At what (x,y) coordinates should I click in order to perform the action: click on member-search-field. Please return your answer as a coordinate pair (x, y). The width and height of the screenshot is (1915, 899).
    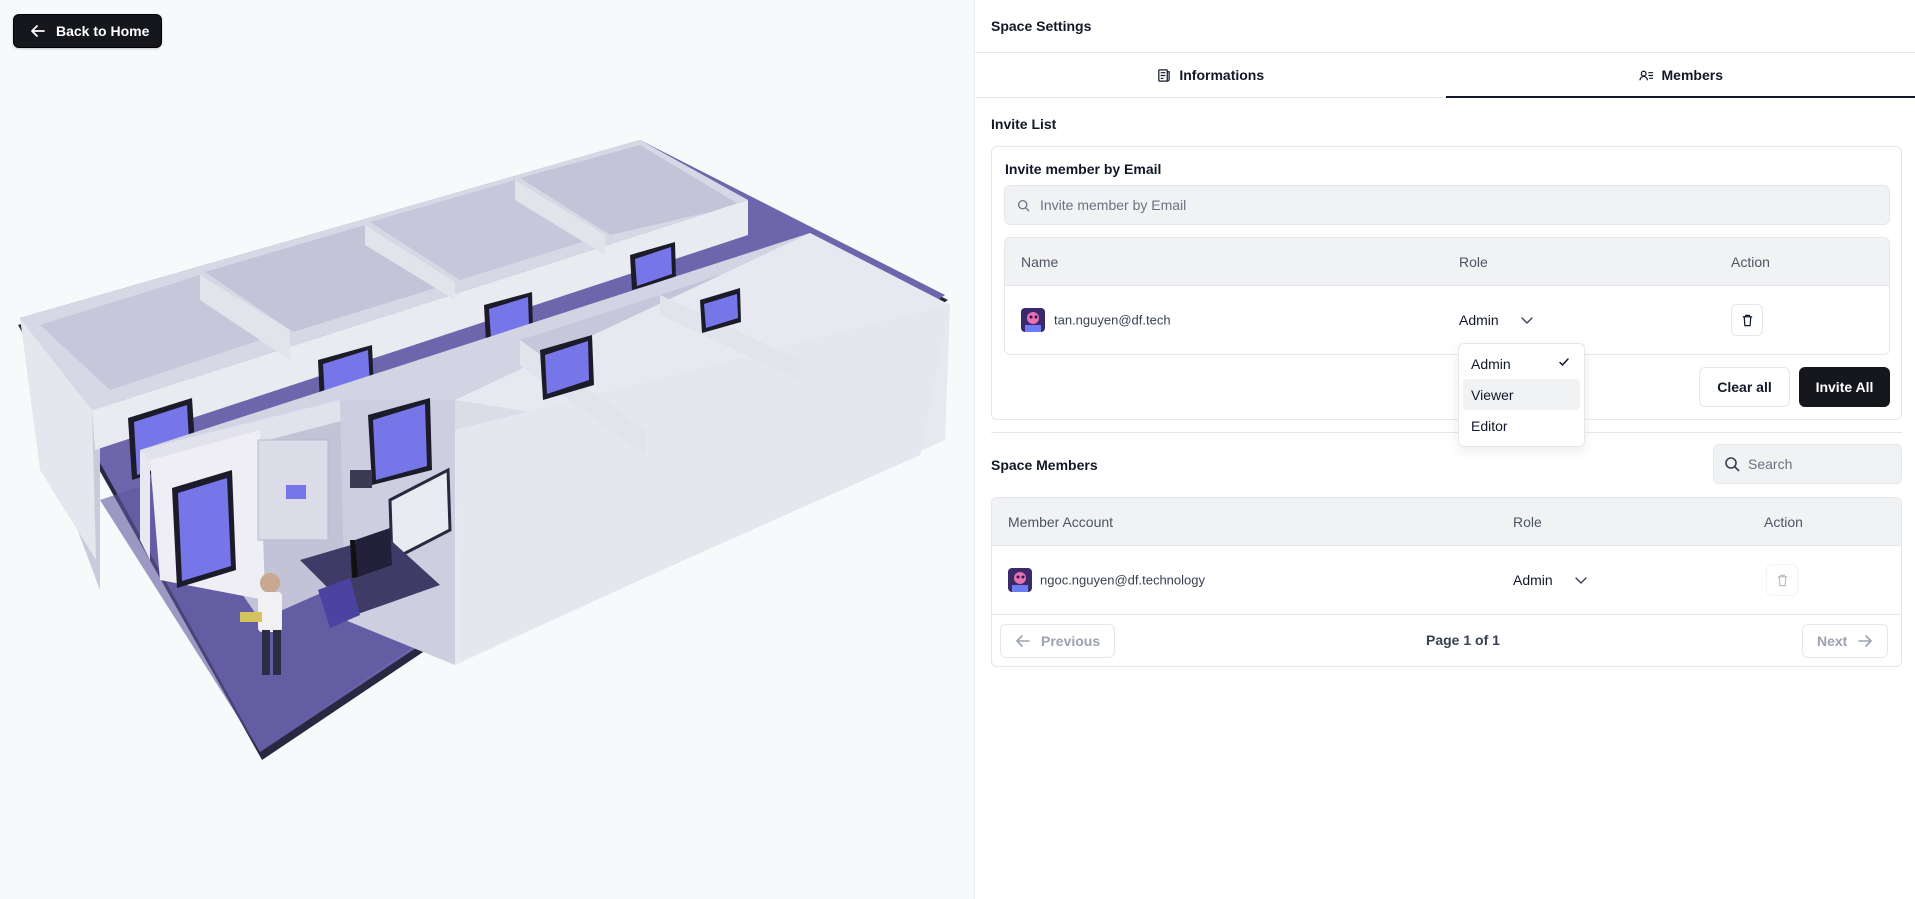
    Looking at the image, I should click on (1807, 464).